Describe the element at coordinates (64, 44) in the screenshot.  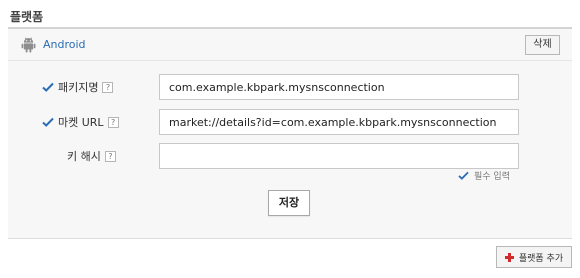
I see `platform-name: Android` at that location.